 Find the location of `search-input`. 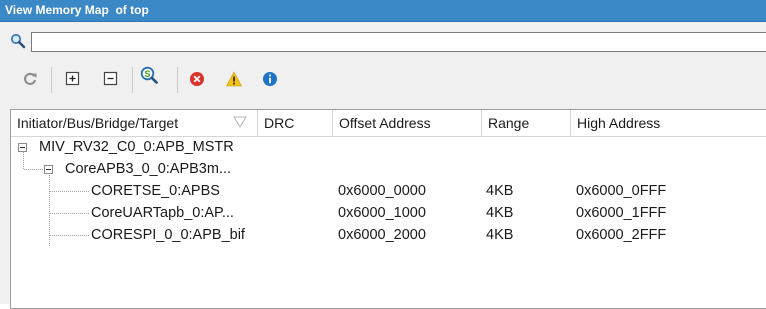

search-input is located at coordinates (398, 42).